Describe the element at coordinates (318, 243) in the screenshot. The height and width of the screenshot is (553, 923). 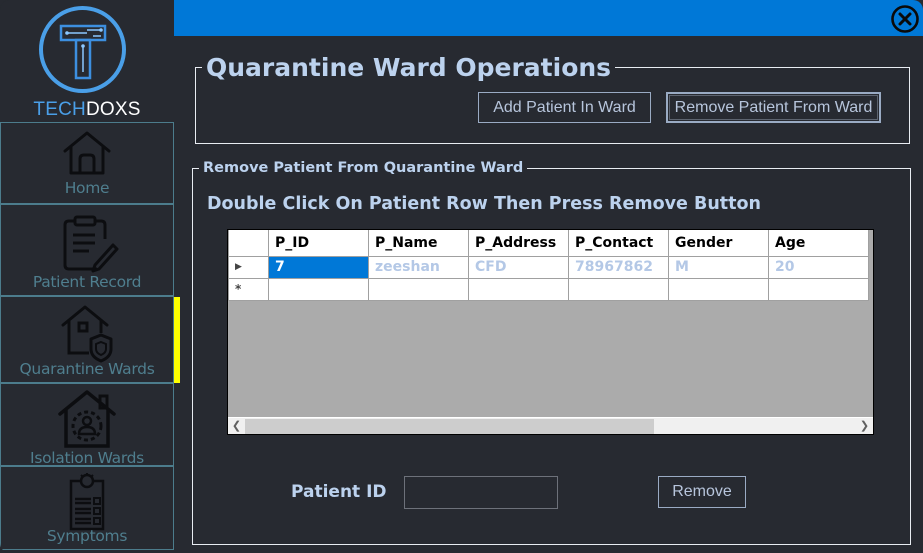
I see `column-header: P_ID` at that location.